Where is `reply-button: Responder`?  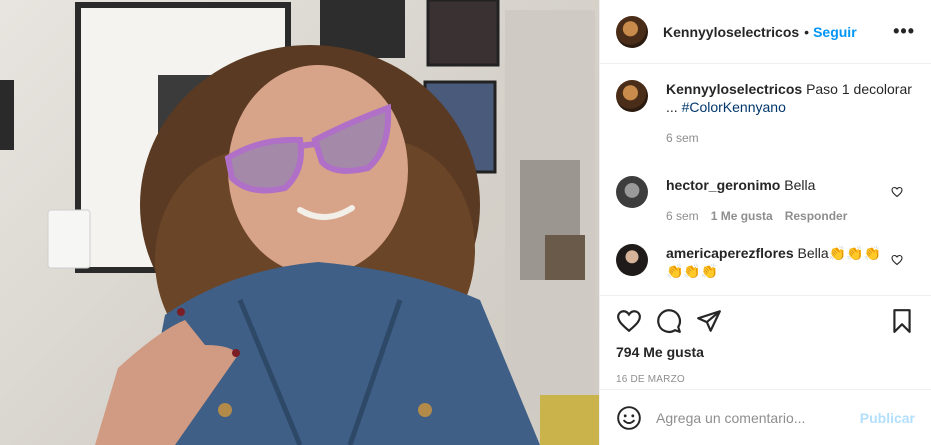 reply-button: Responder is located at coordinates (816, 216).